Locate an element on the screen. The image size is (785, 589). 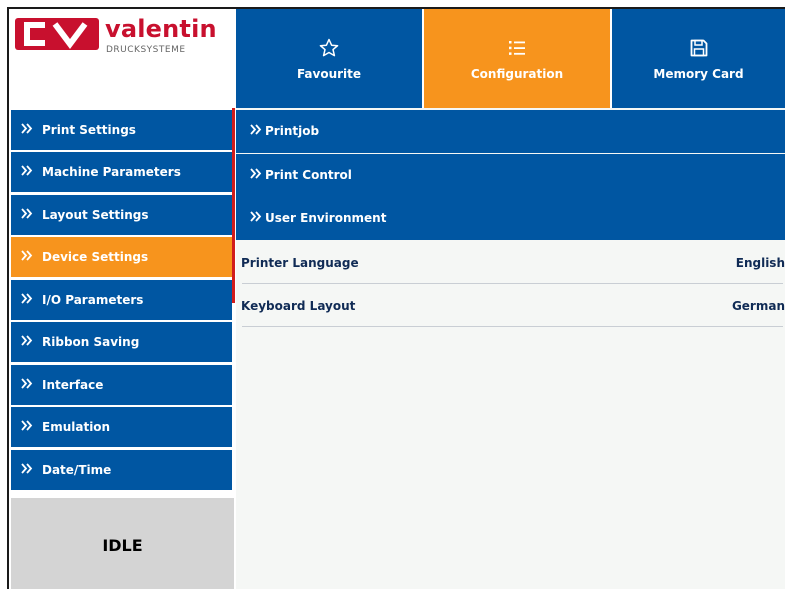
sidebar-item-date-time: Date/Time is located at coordinates (121, 470).